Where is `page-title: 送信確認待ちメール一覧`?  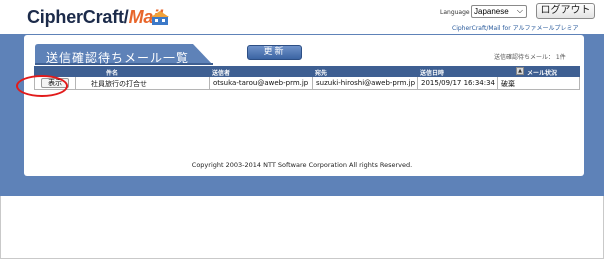
page-title: 送信確認待ちメール一覧 is located at coordinates (118, 58).